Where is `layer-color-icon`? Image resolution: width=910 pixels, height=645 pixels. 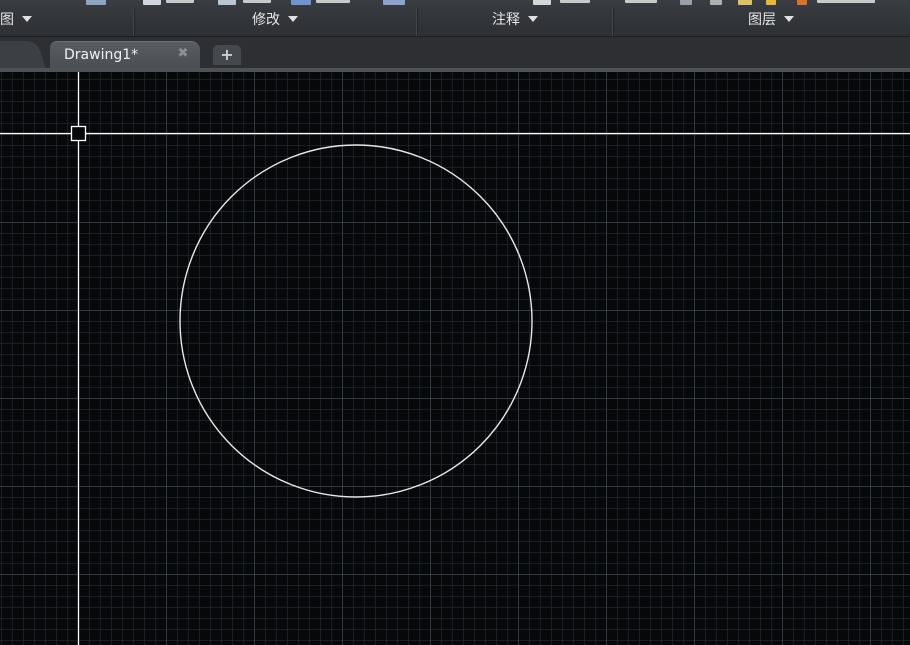 layer-color-icon is located at coordinates (802, 2).